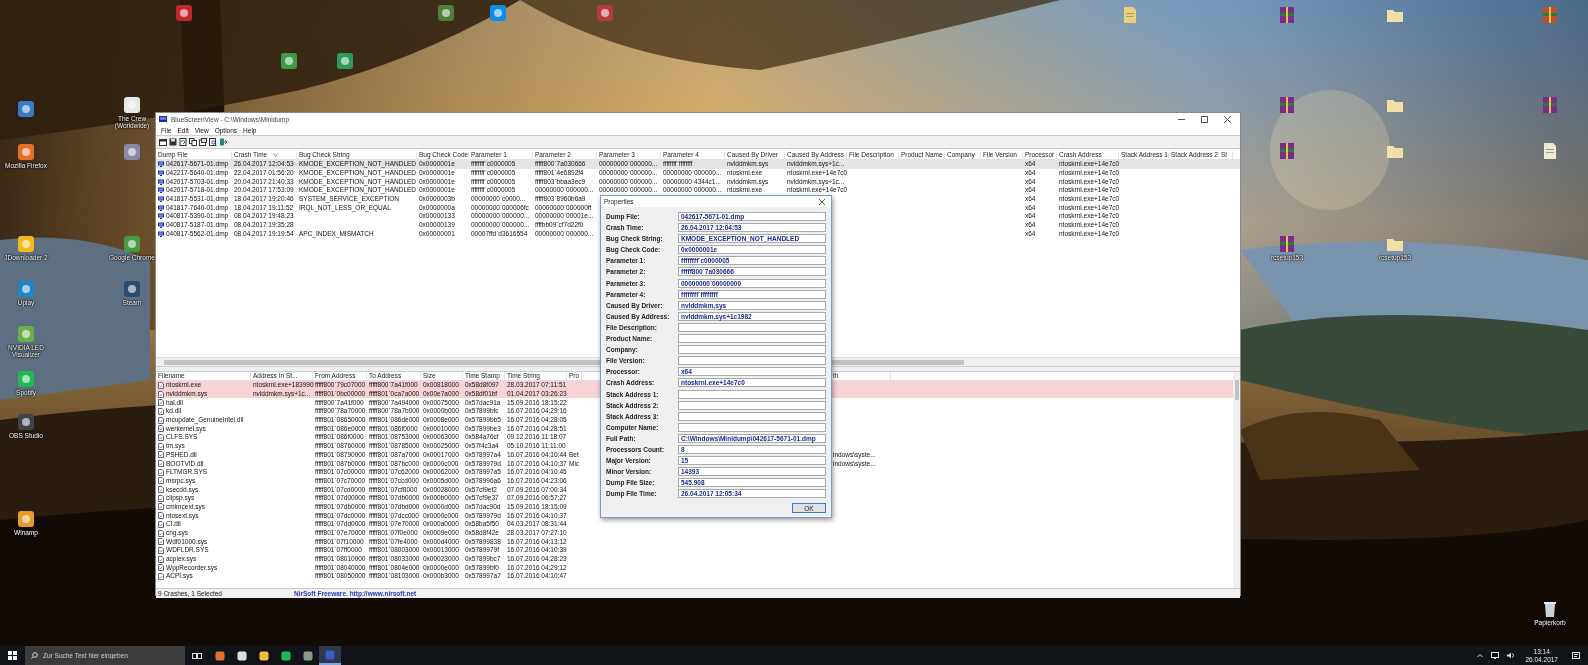  I want to click on scrollbar, so click(1236, 480).